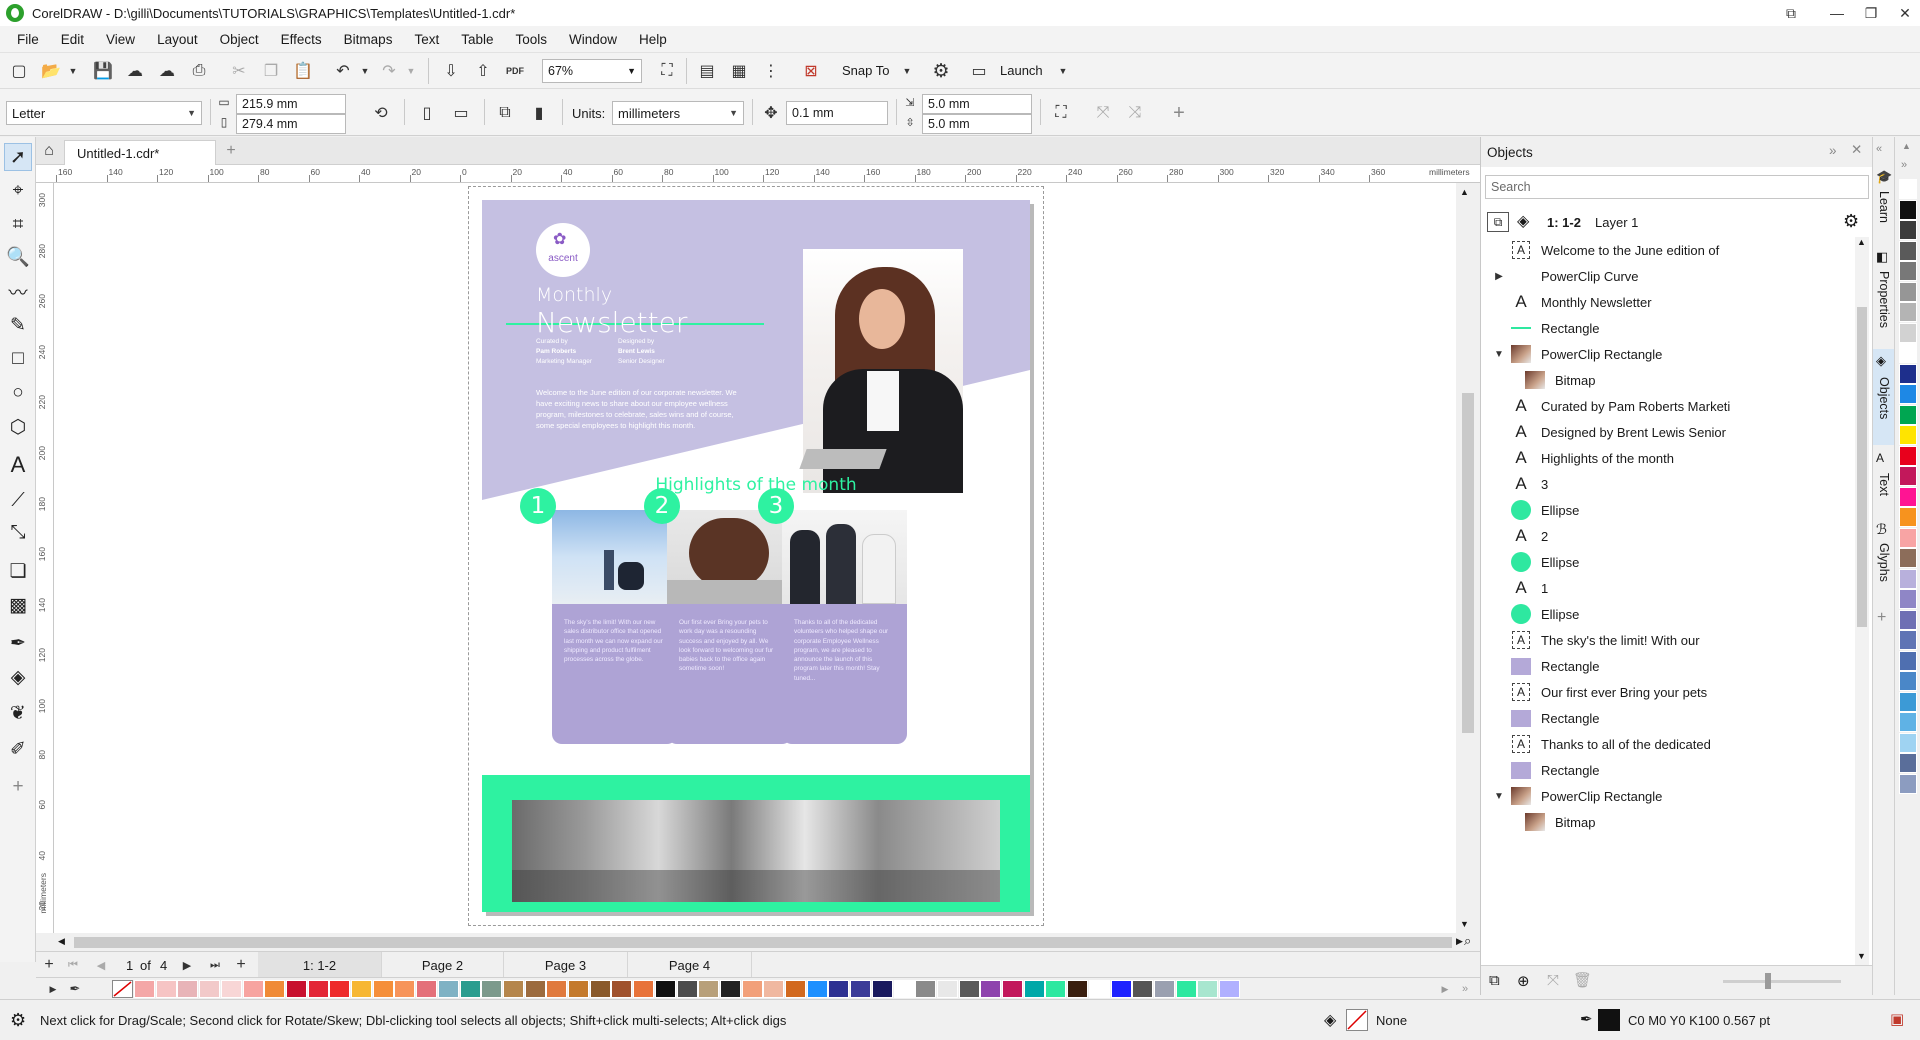  What do you see at coordinates (1667, 406) in the screenshot?
I see `object-row: A Curated by Pam Roberts Marketi` at bounding box center [1667, 406].